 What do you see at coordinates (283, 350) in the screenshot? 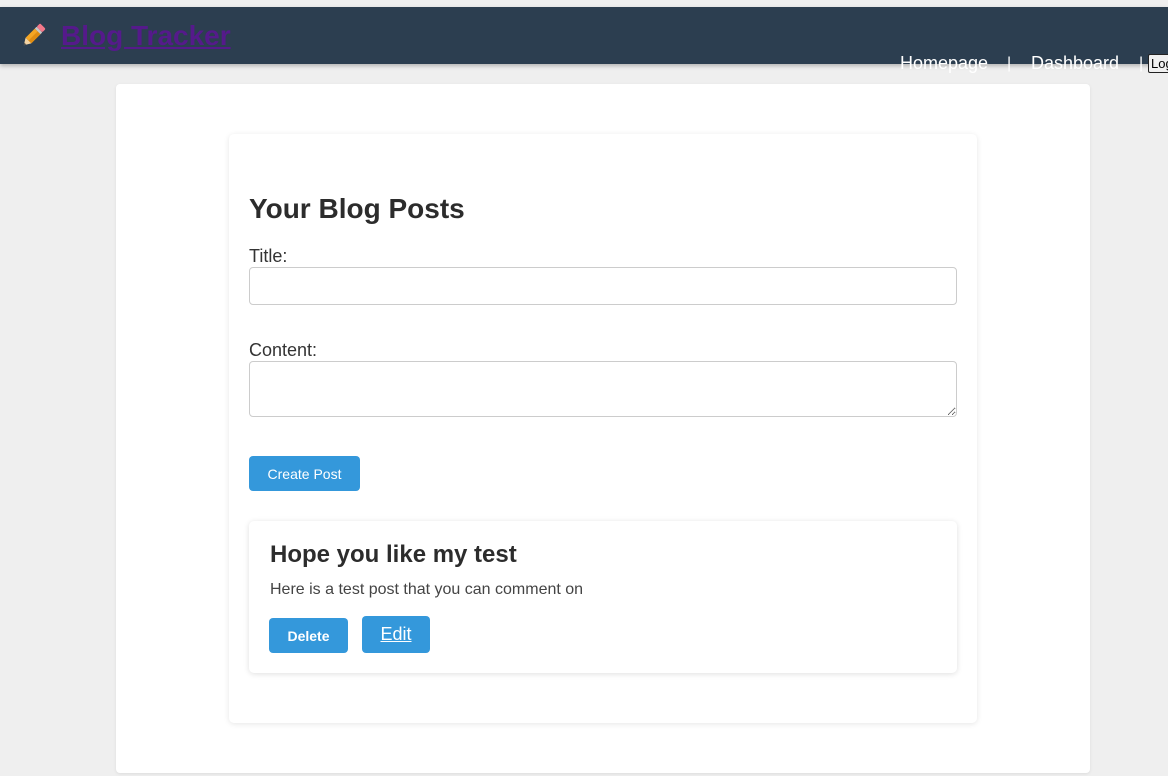
I see `content-label: Content:` at bounding box center [283, 350].